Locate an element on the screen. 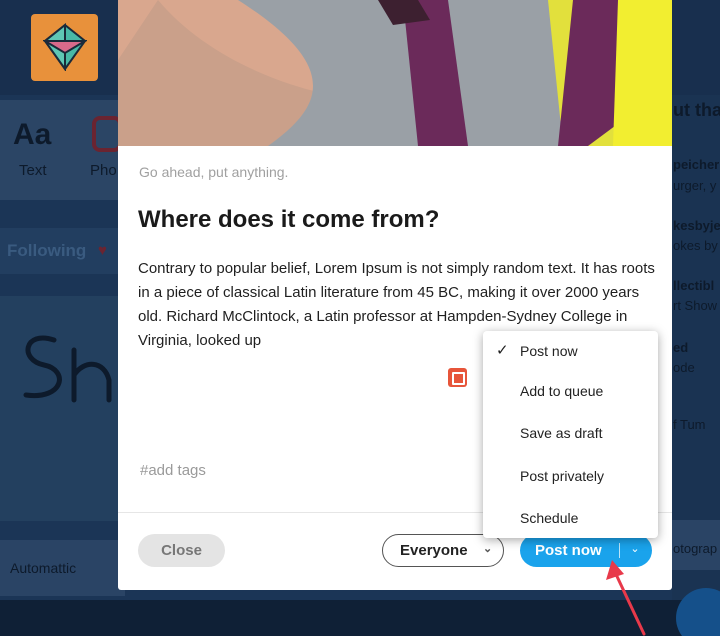  menu-item-label: Save as draft is located at coordinates (561, 433).